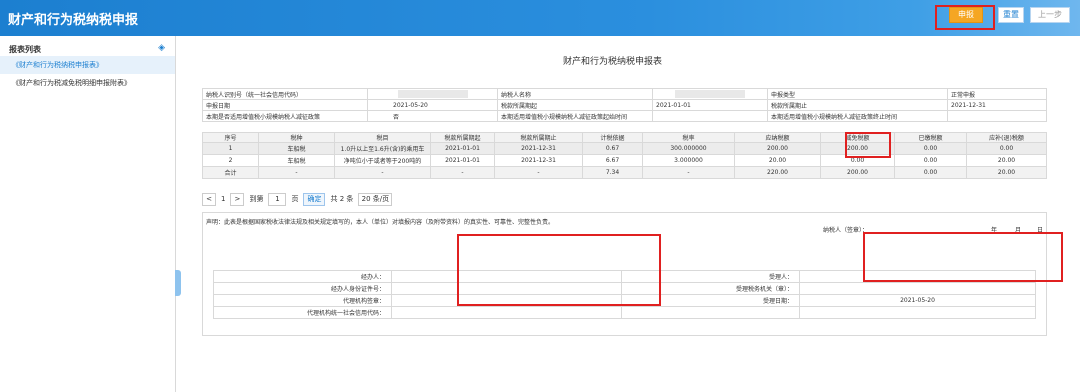 Image resolution: width=1080 pixels, height=392 pixels. I want to click on current-page: 1, so click(223, 199).